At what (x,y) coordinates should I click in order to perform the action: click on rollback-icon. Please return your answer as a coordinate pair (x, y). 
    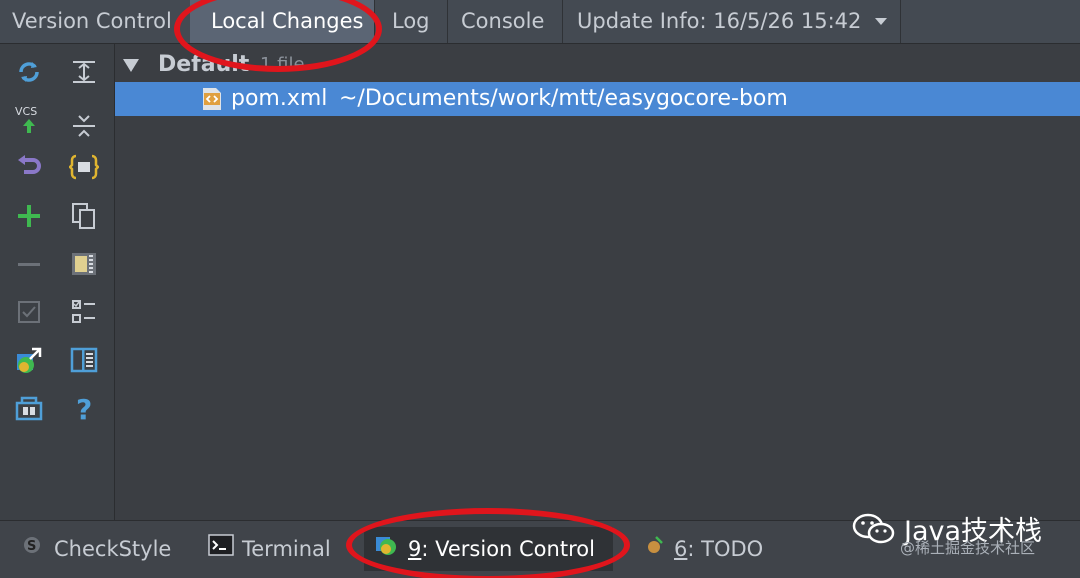
    Looking at the image, I should click on (29, 167).